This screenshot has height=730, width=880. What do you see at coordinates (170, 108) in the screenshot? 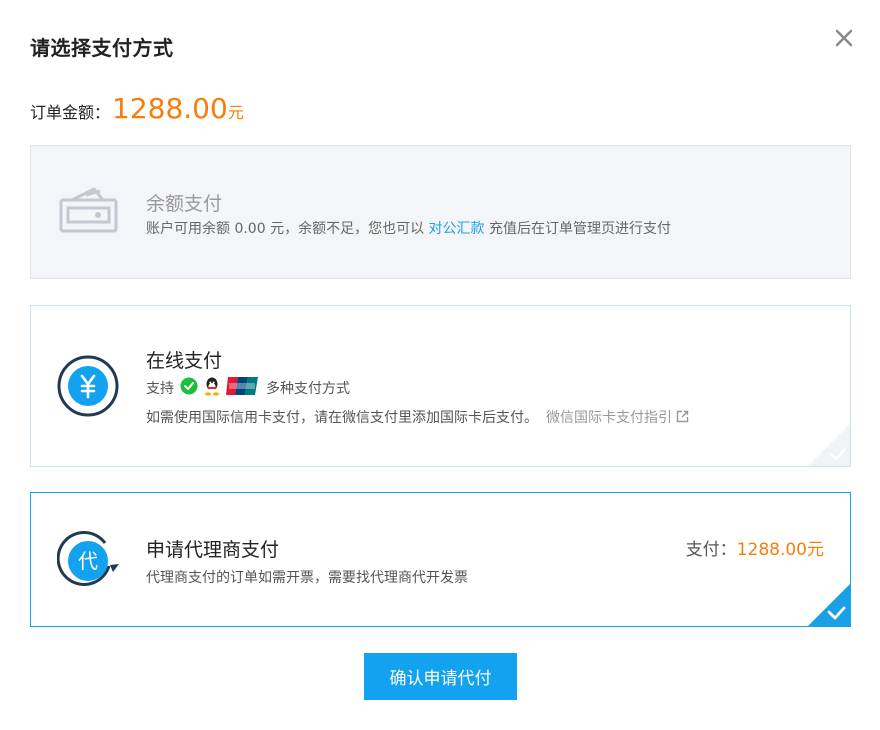
I see `order-amount-value: 1288.00` at bounding box center [170, 108].